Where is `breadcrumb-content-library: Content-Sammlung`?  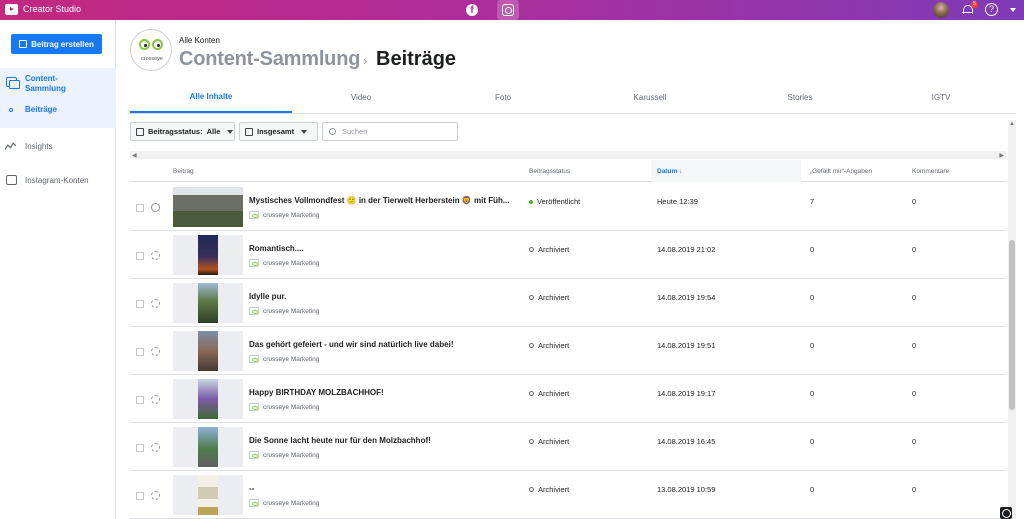 breadcrumb-content-library: Content-Sammlung is located at coordinates (269, 59).